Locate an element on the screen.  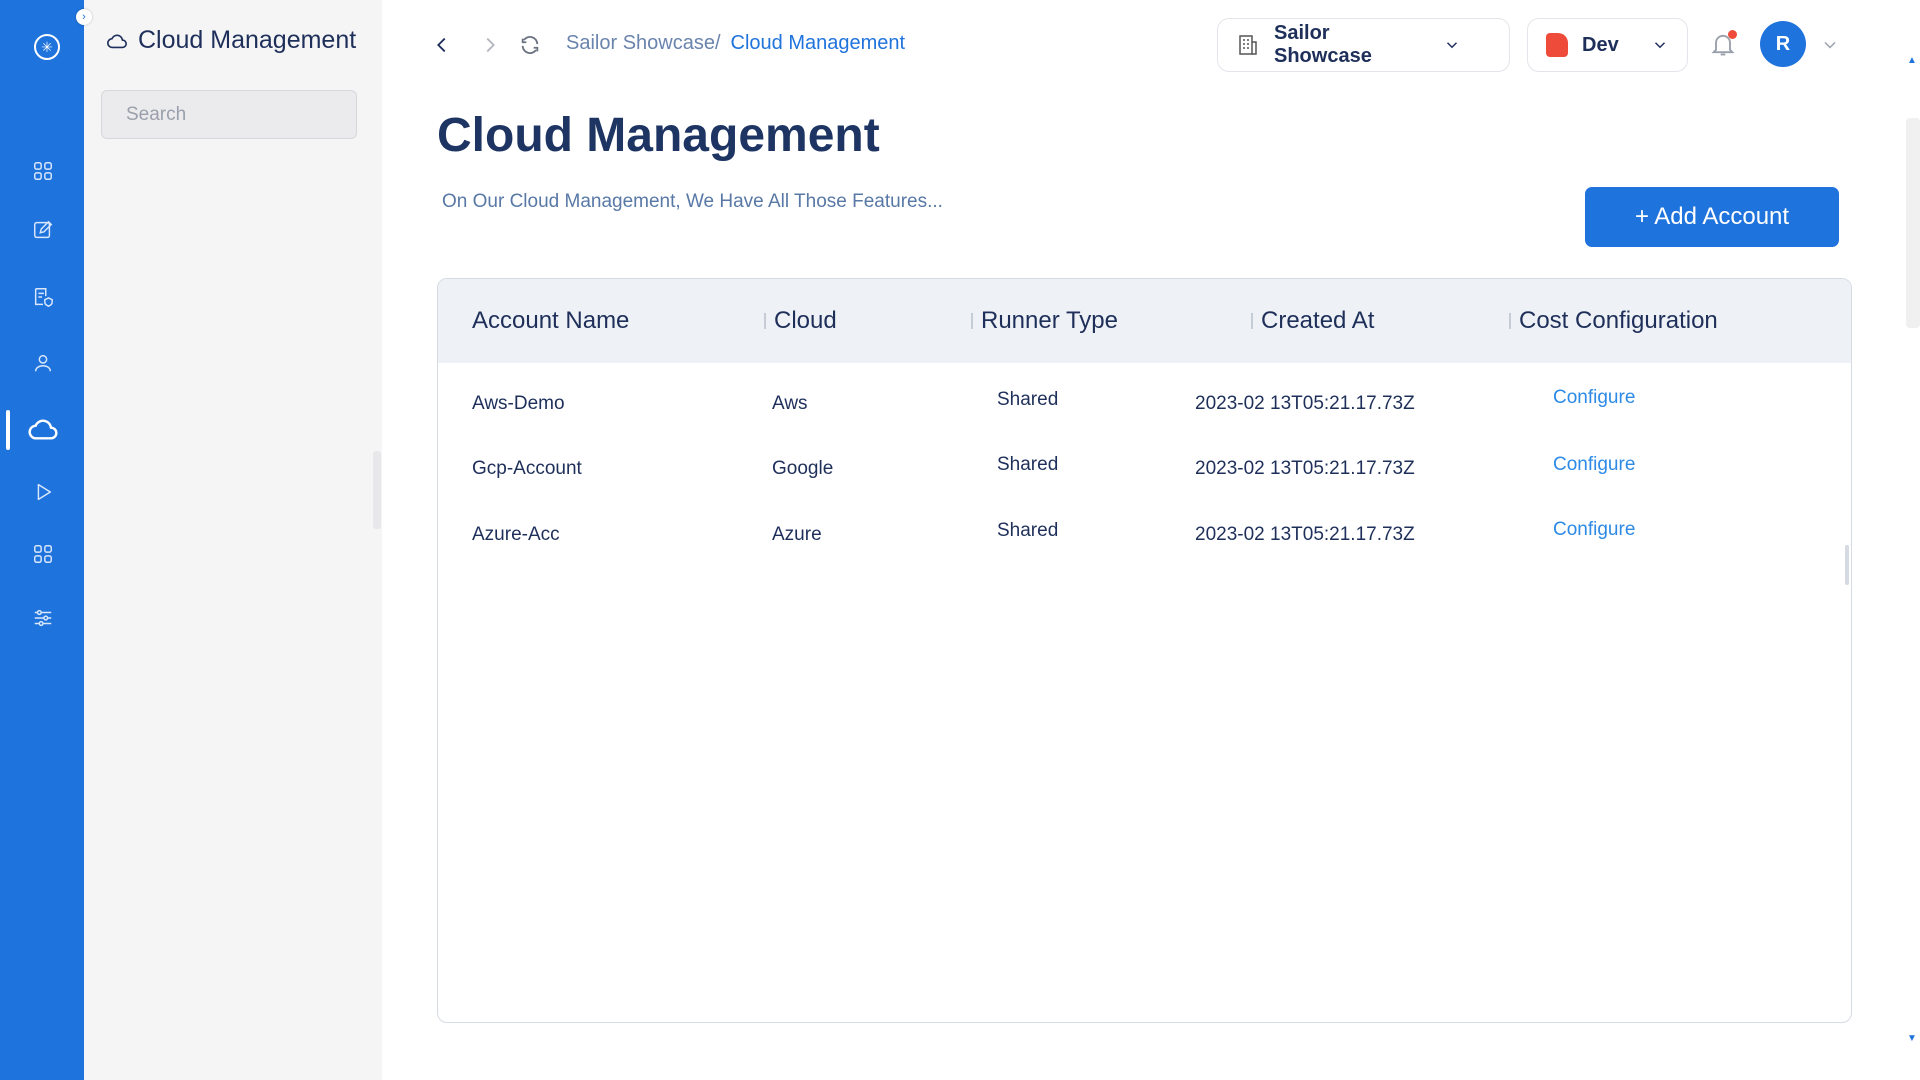
breadcrumb-current: Cloud Management is located at coordinates (818, 43).